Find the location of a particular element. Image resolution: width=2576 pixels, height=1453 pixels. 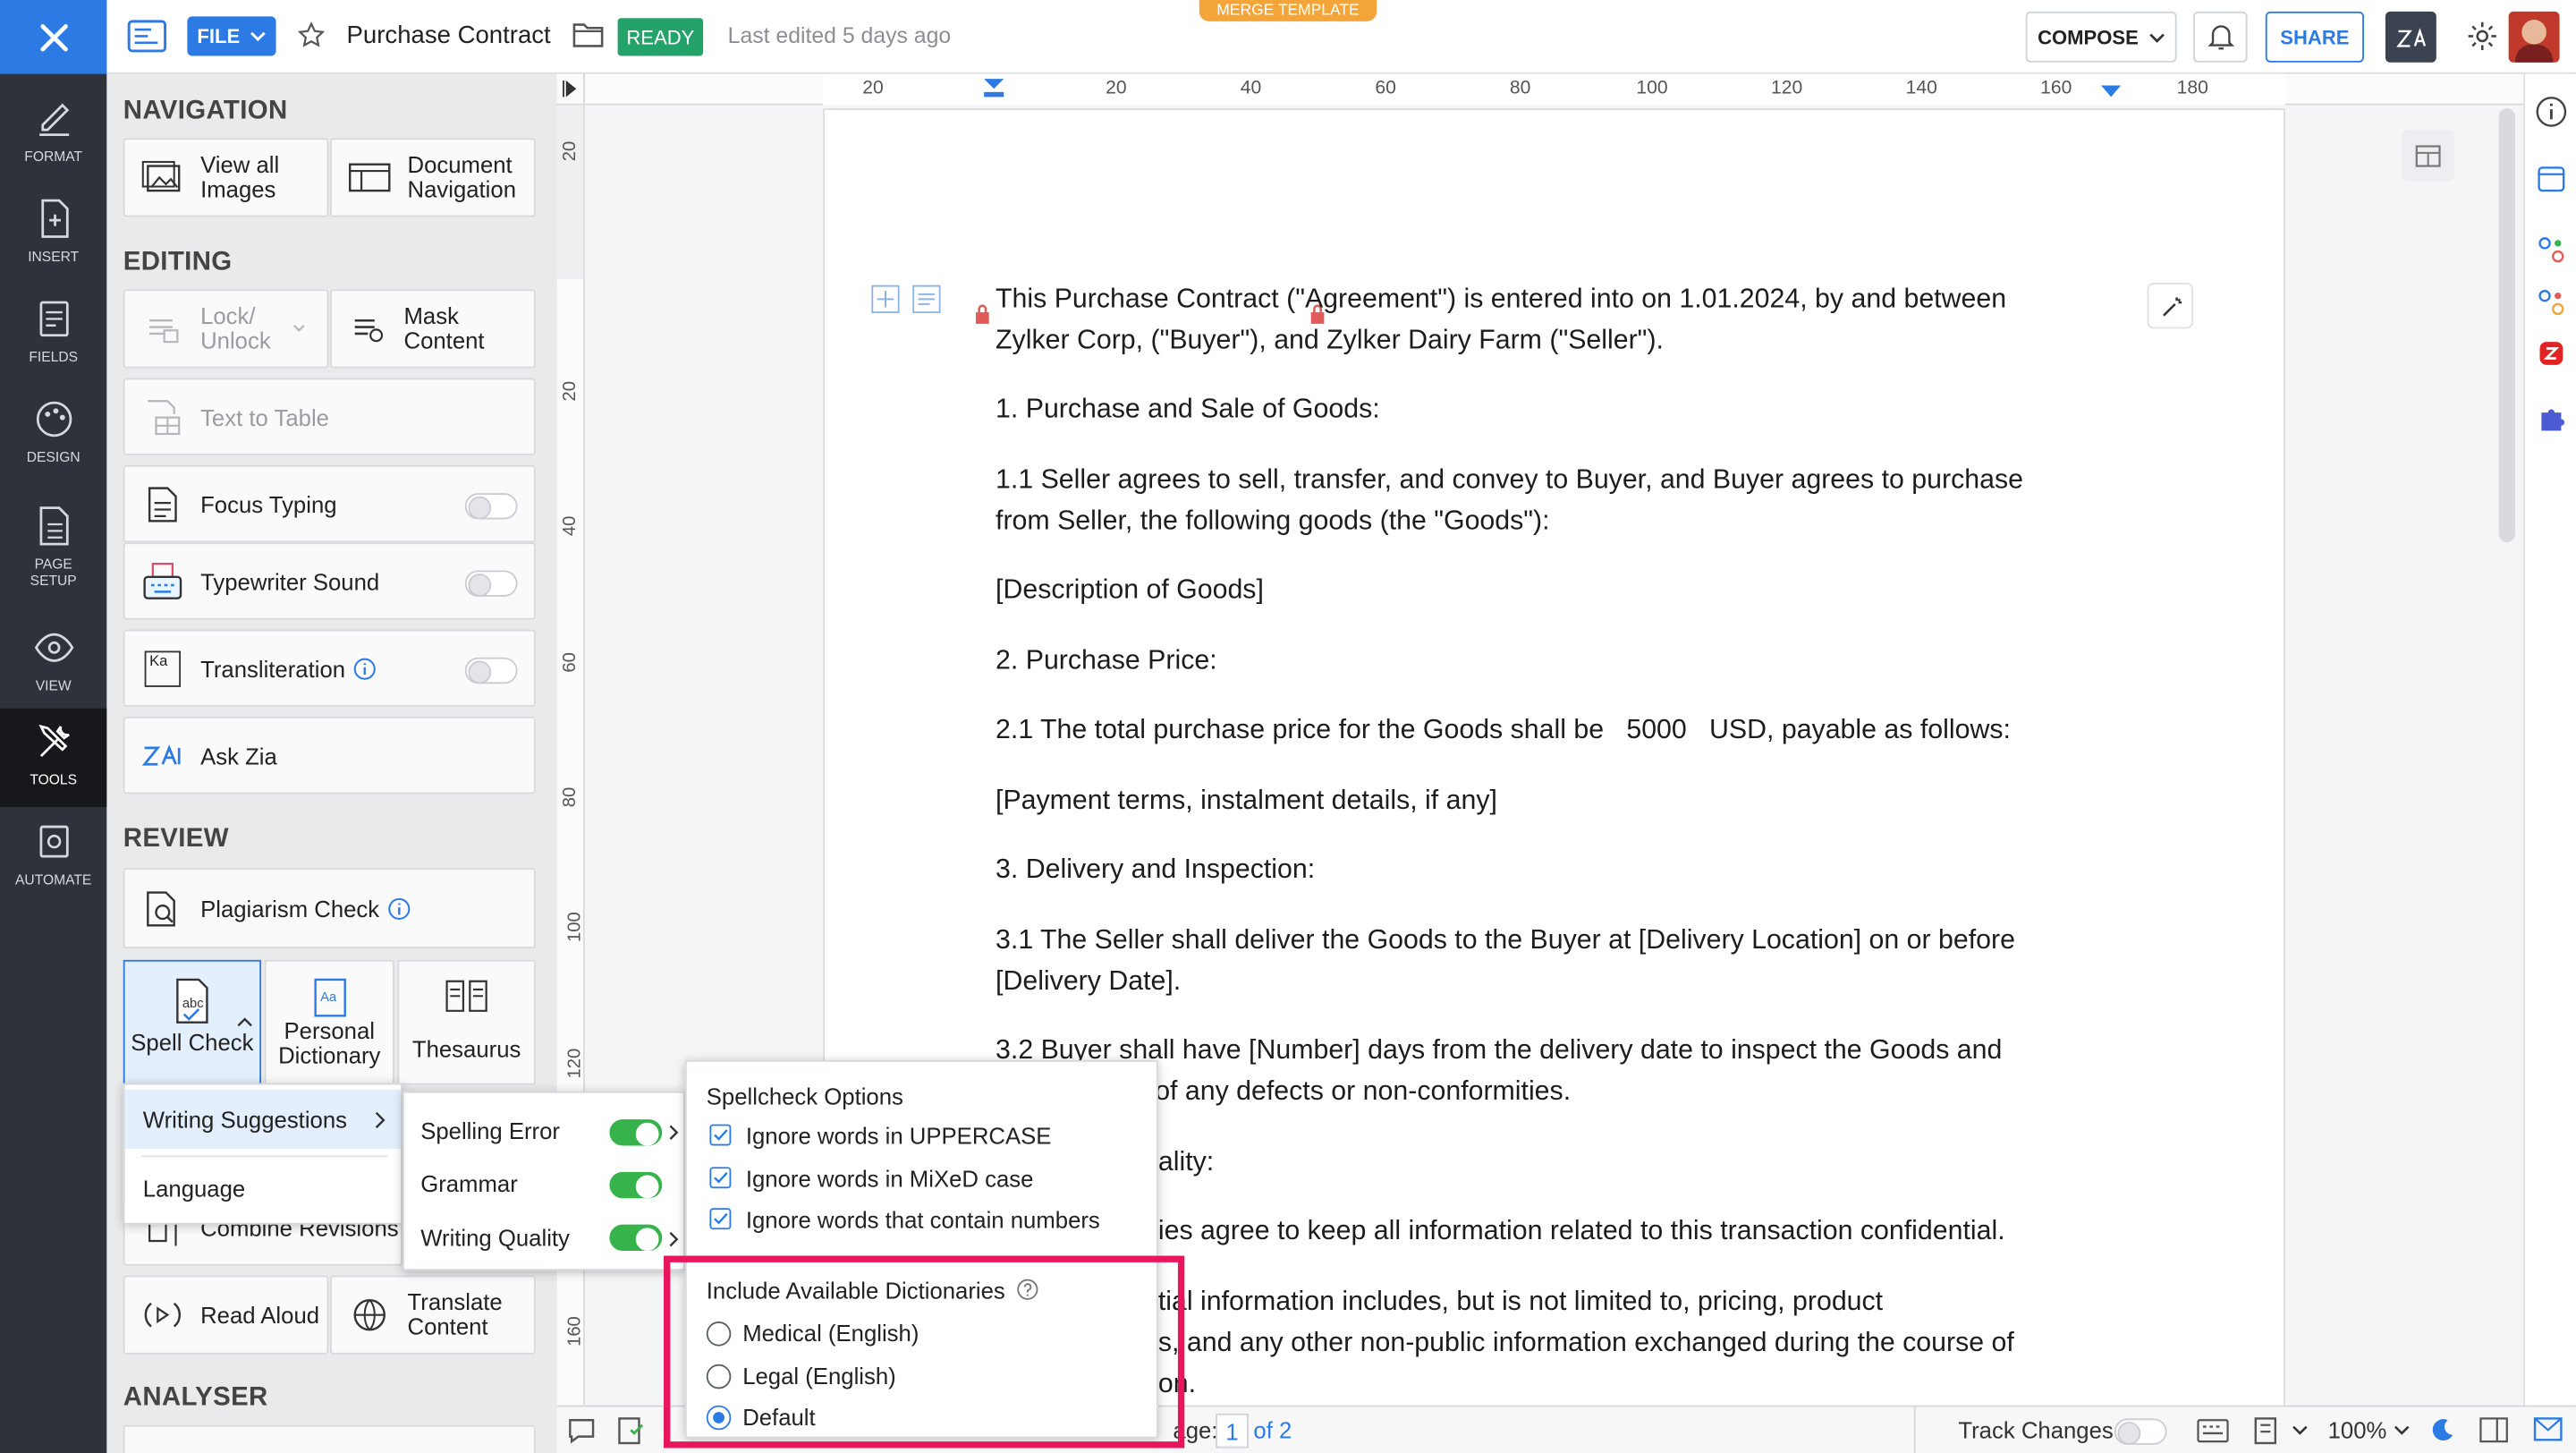

rail-fields: FIELDS is located at coordinates (53, 335).